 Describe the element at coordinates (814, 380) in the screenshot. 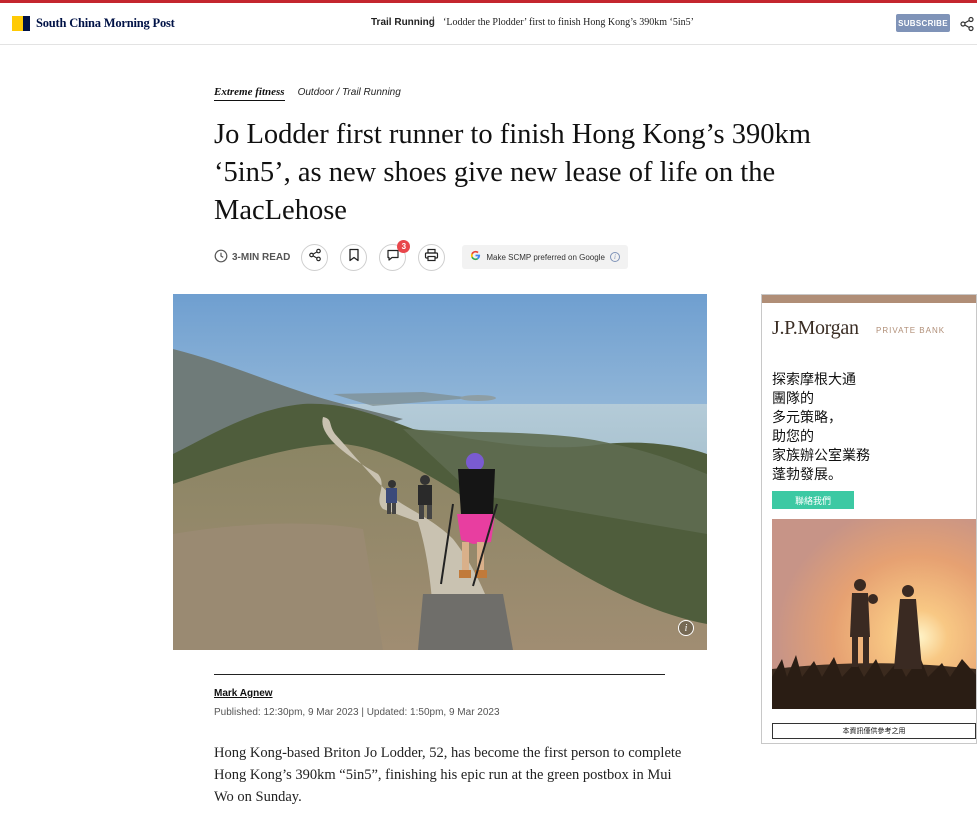

I see `ad-copy-line: 探索摩根大通` at that location.